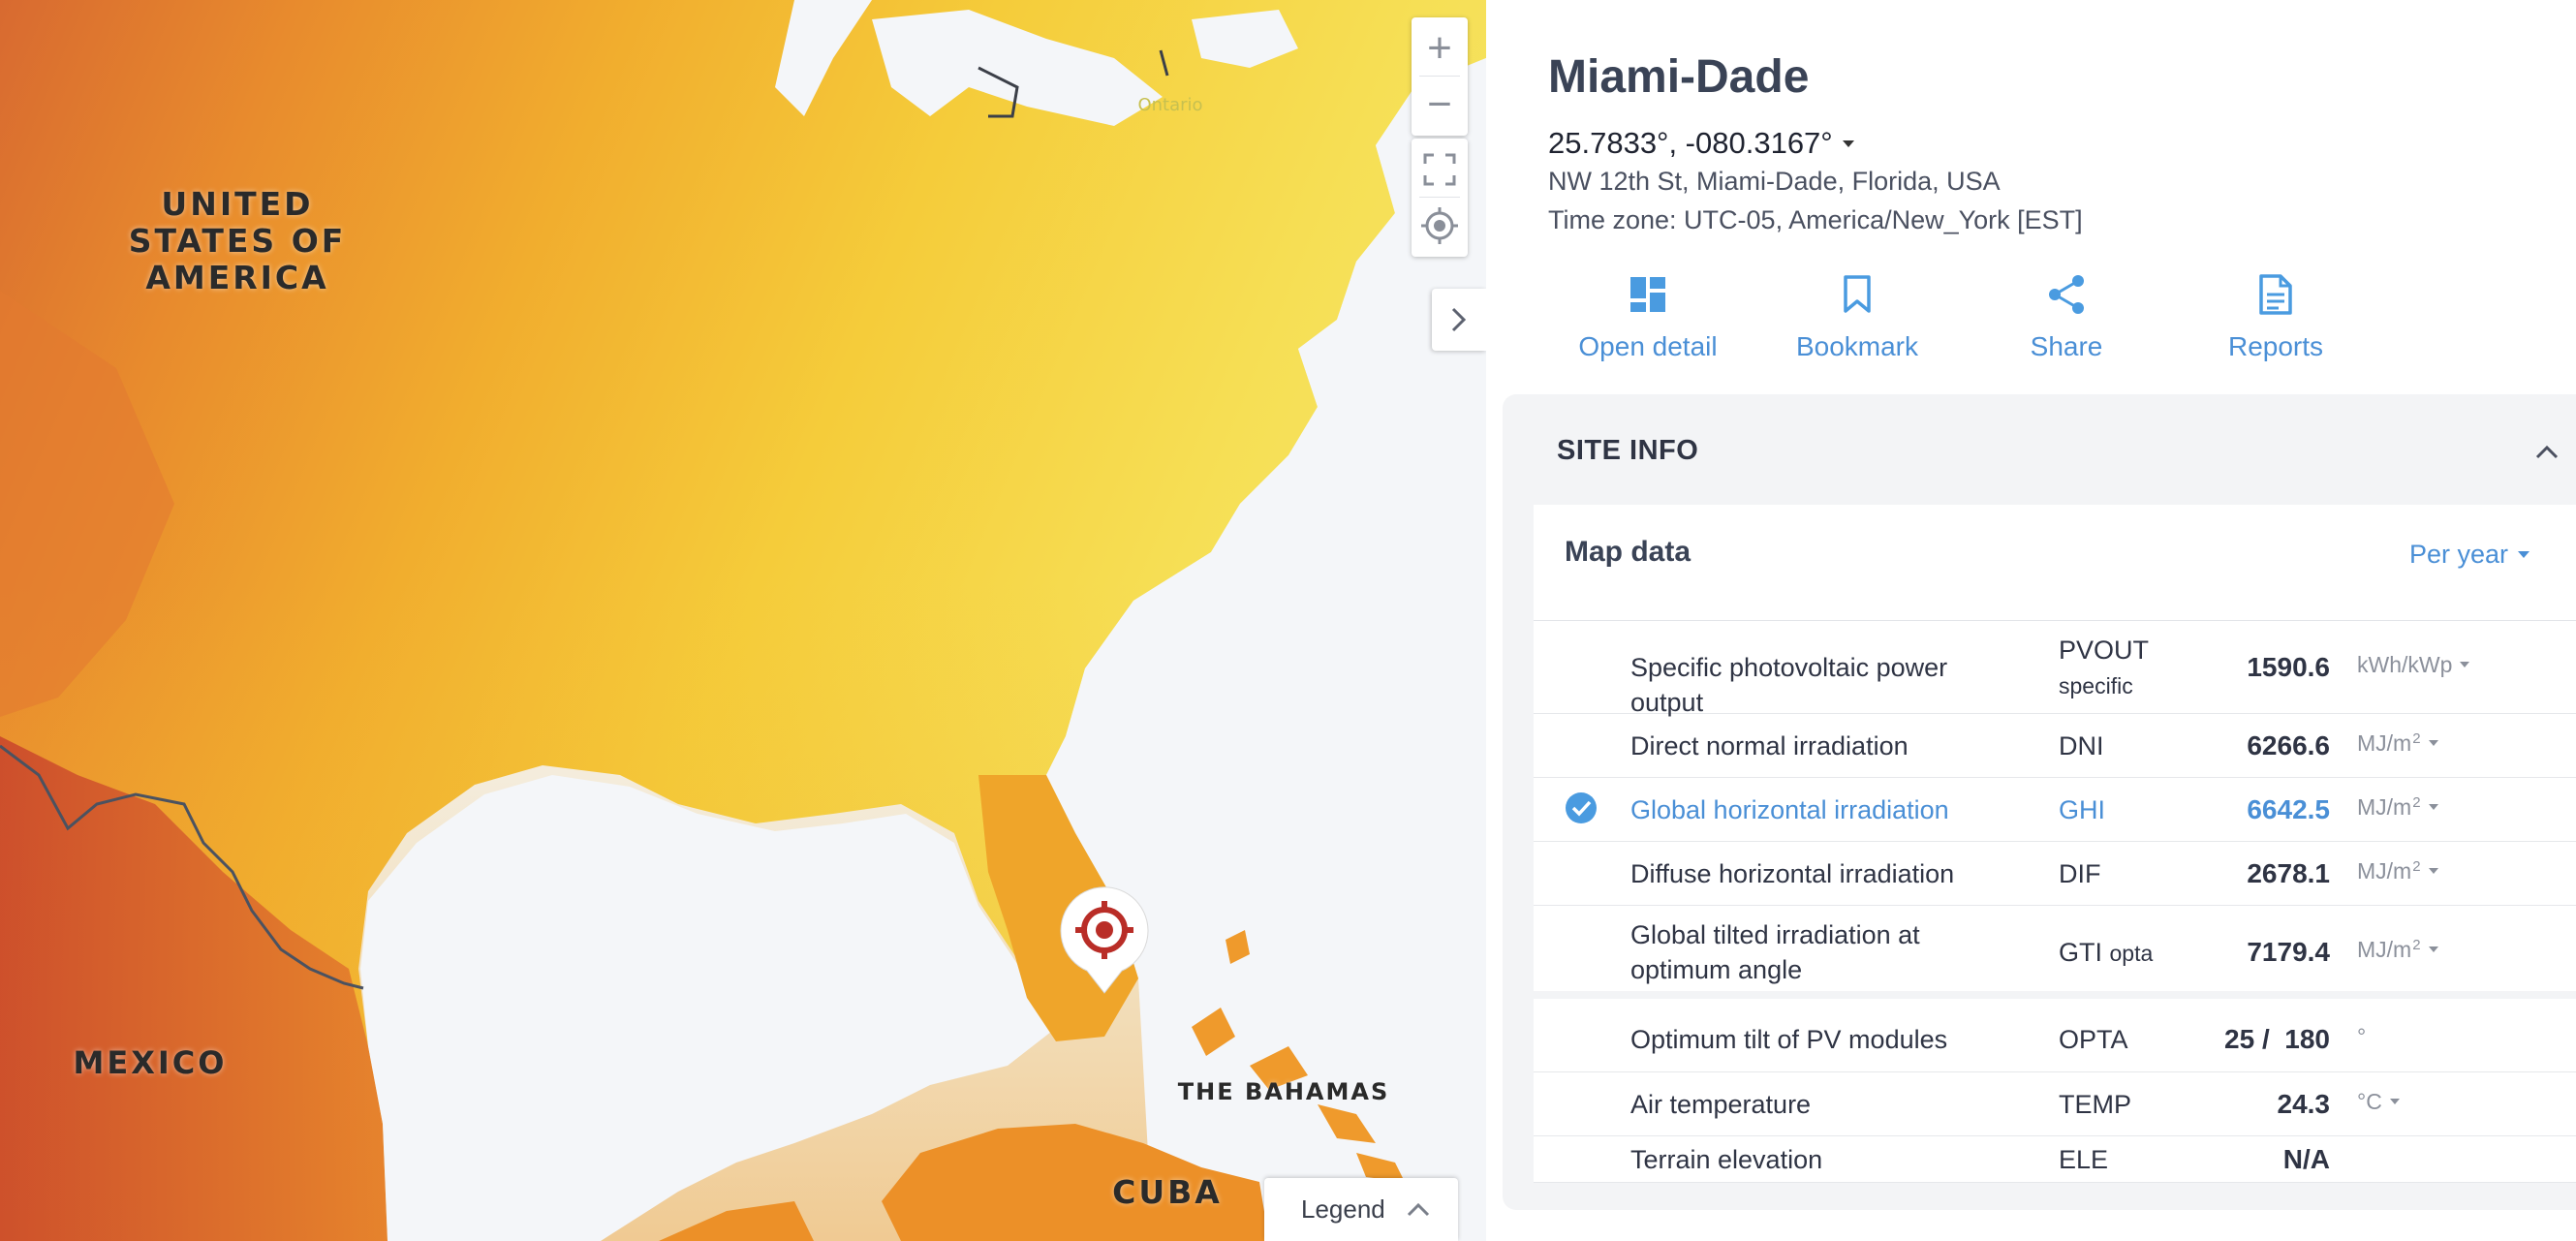 Image resolution: width=2576 pixels, height=1241 pixels. I want to click on row-name: Terrain elevation, so click(1726, 1159).